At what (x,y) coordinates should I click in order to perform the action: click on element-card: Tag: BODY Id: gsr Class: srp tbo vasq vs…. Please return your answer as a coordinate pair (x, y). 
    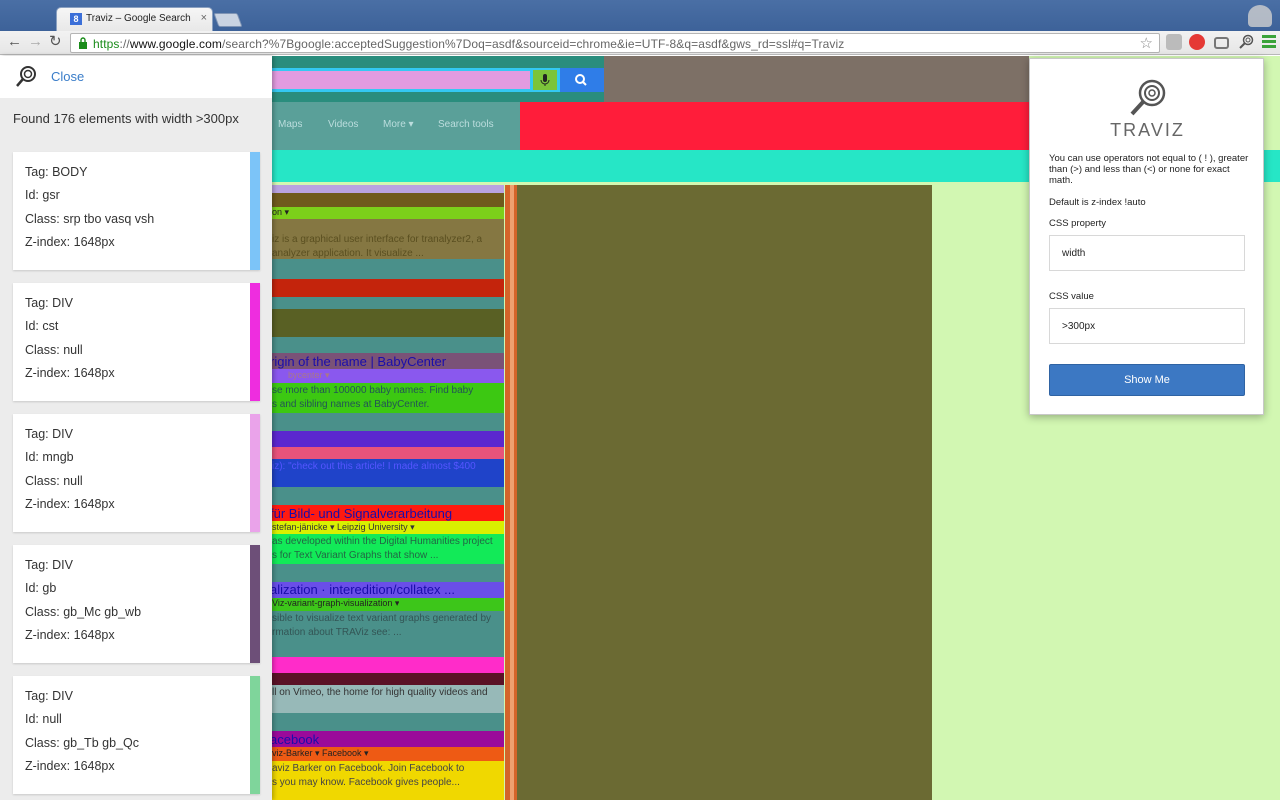
    Looking at the image, I should click on (136, 211).